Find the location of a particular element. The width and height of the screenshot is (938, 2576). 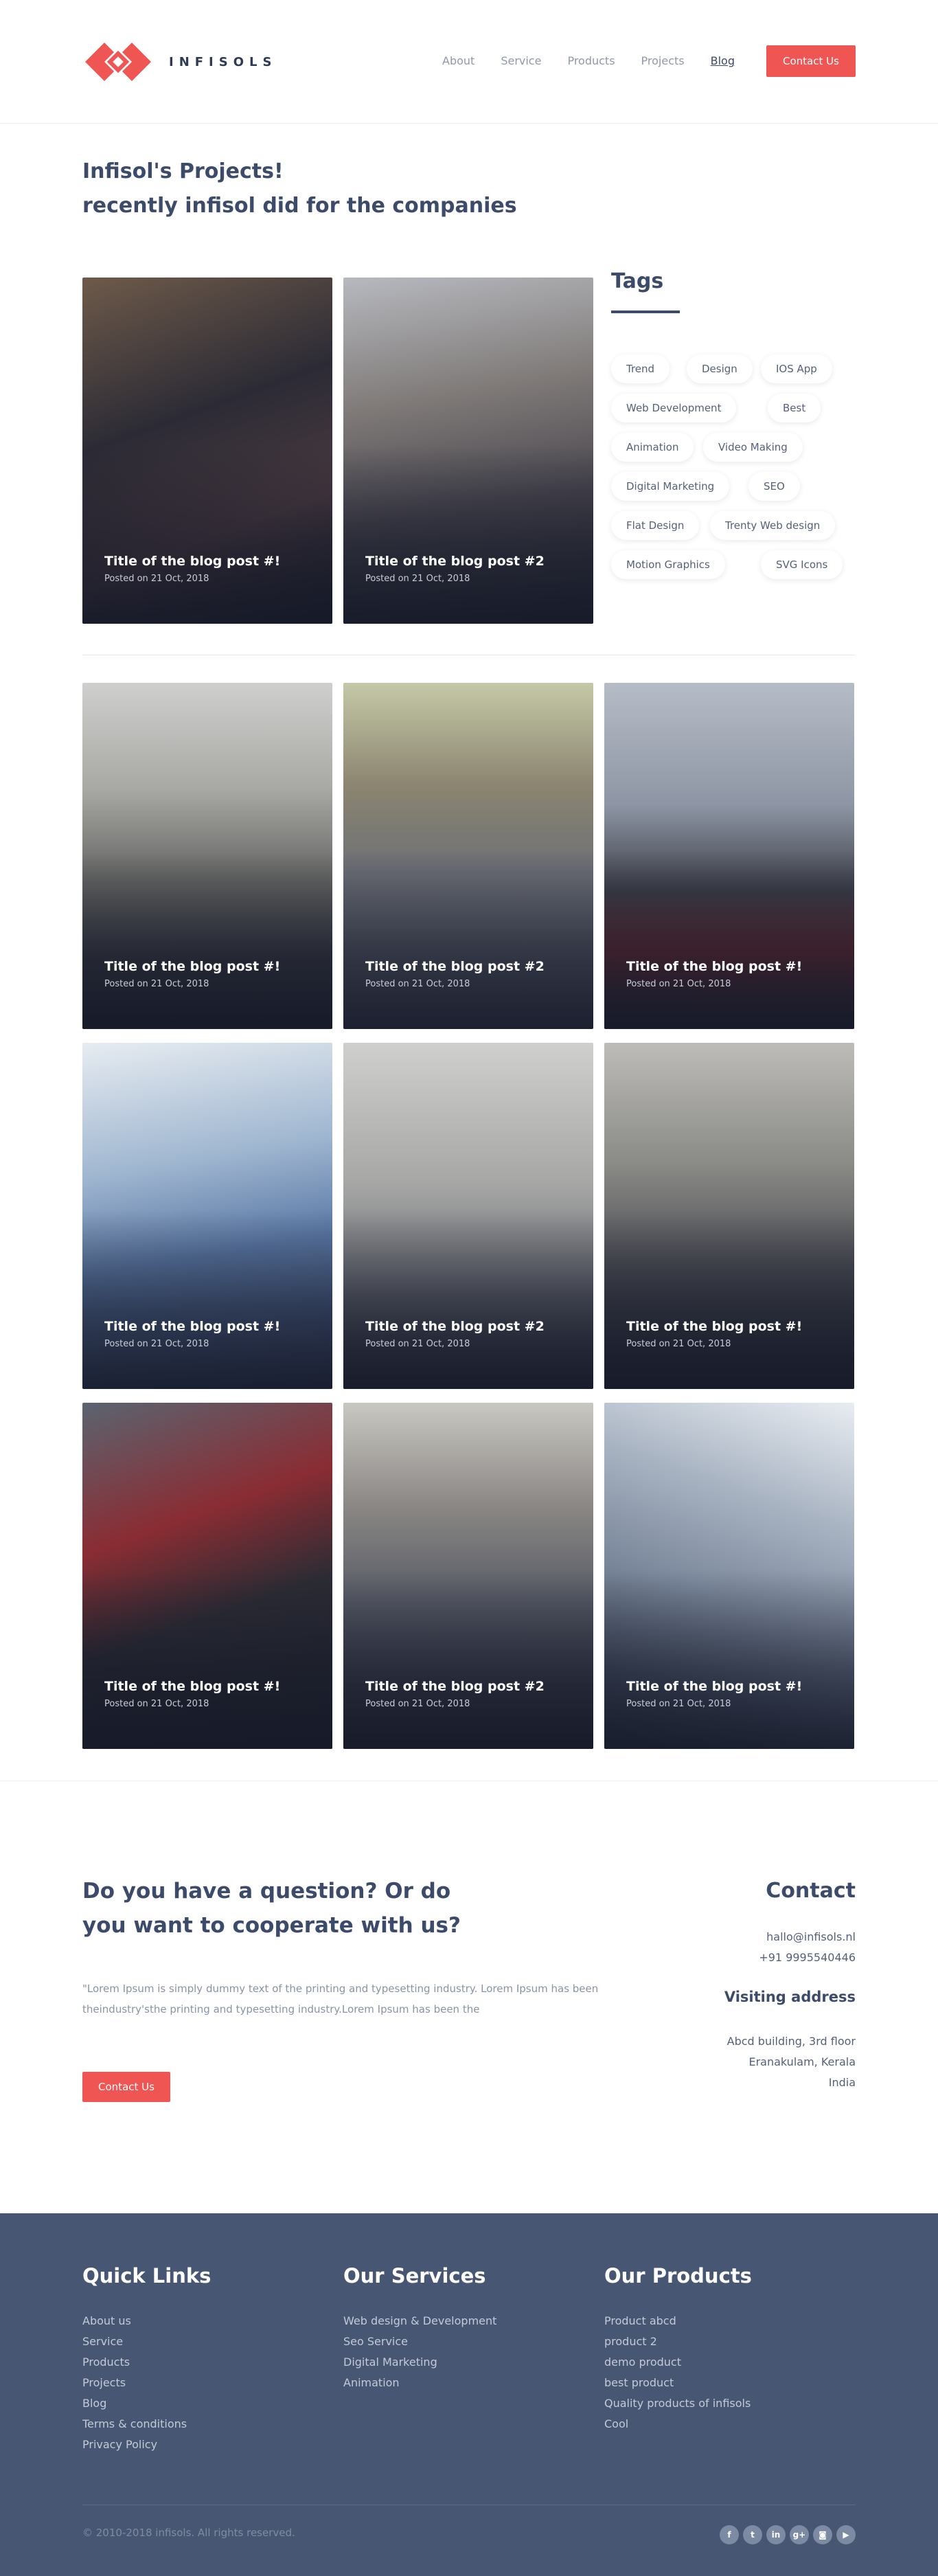

facebook-icon: f is located at coordinates (729, 2534).